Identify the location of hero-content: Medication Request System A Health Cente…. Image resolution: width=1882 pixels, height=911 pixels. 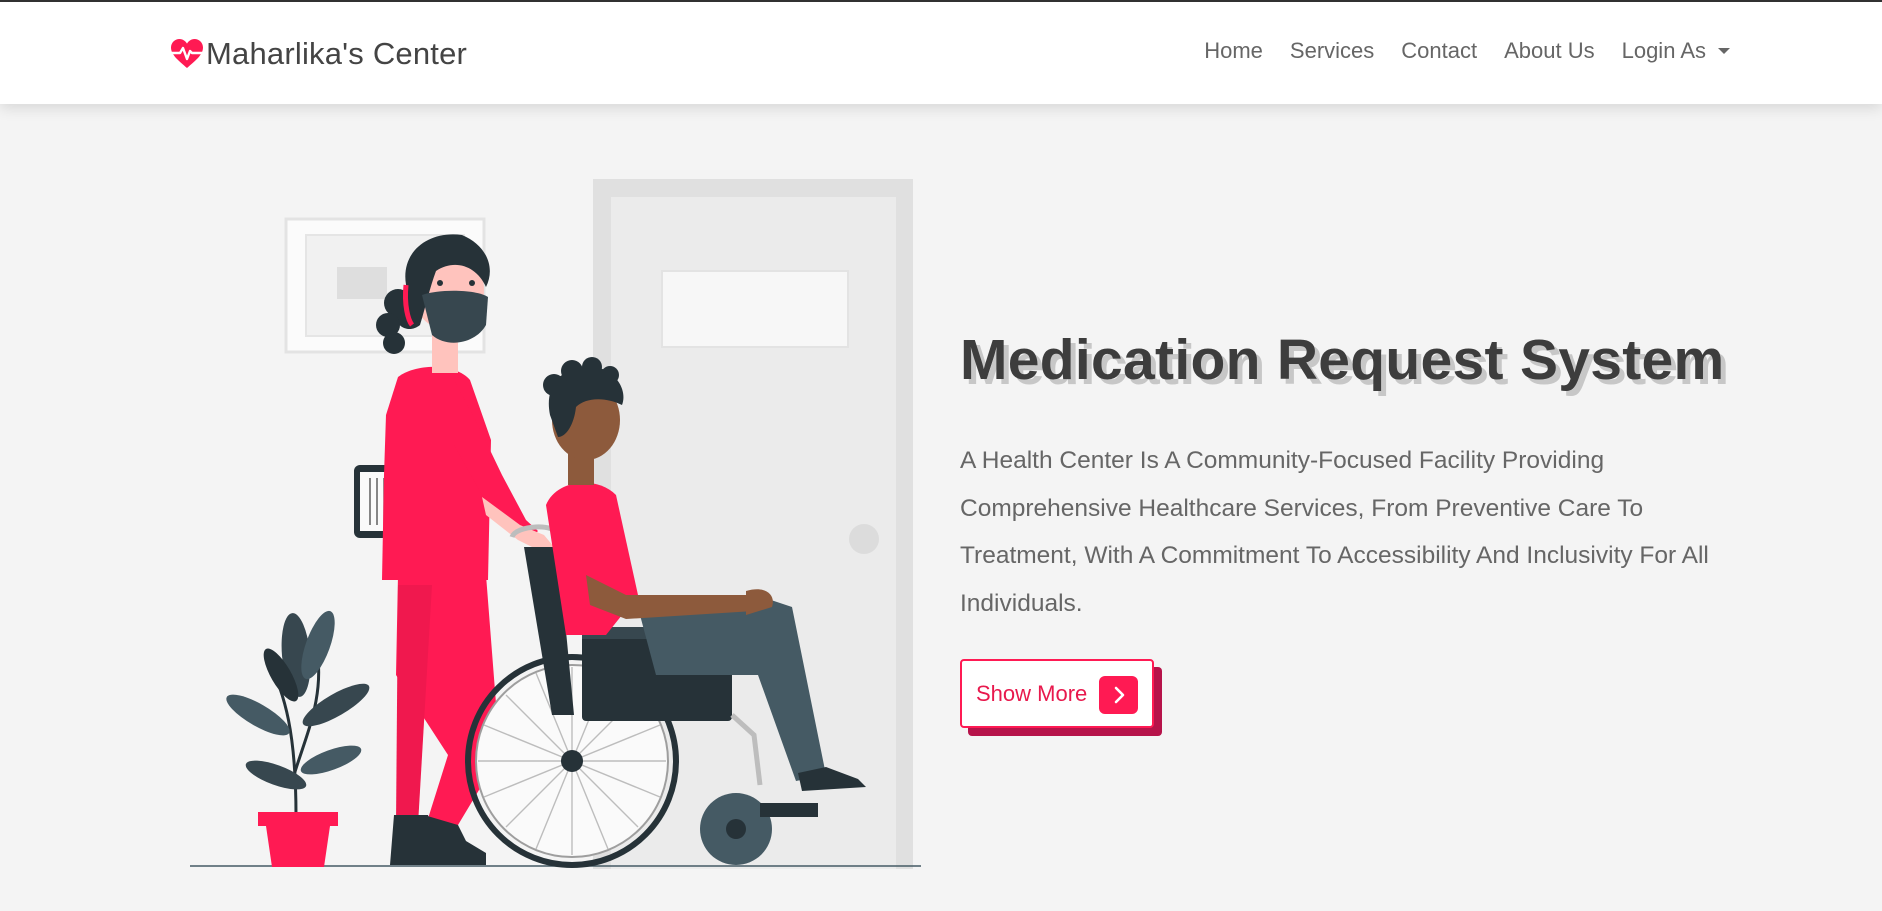
(1342, 476).